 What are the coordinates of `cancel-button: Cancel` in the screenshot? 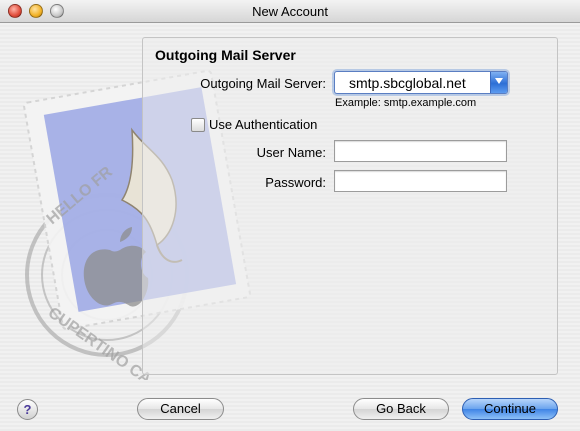 It's located at (180, 409).